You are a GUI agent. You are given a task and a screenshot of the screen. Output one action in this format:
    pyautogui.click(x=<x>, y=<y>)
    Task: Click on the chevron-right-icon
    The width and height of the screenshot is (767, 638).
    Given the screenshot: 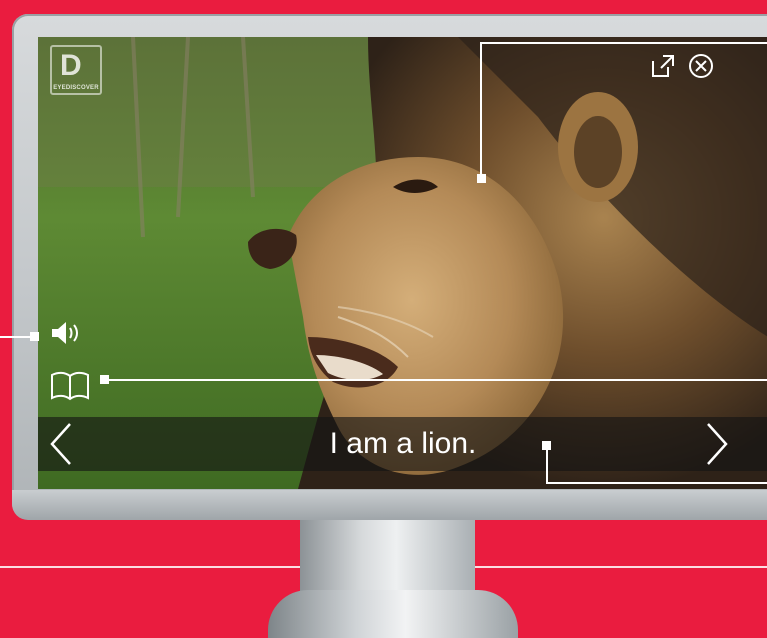 What is the action you would take?
    pyautogui.click(x=717, y=444)
    